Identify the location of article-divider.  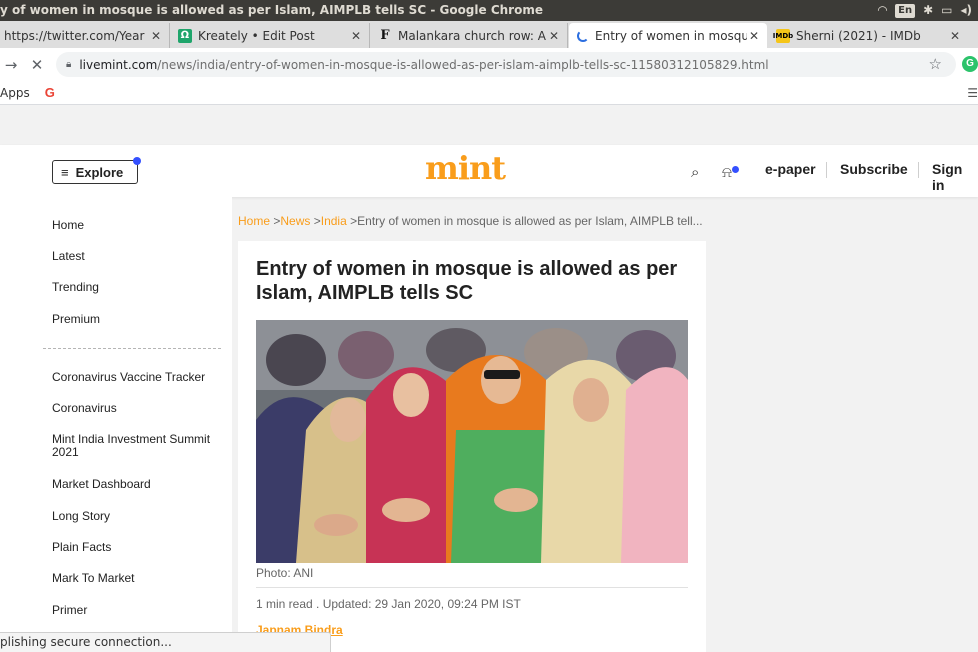
(472, 587).